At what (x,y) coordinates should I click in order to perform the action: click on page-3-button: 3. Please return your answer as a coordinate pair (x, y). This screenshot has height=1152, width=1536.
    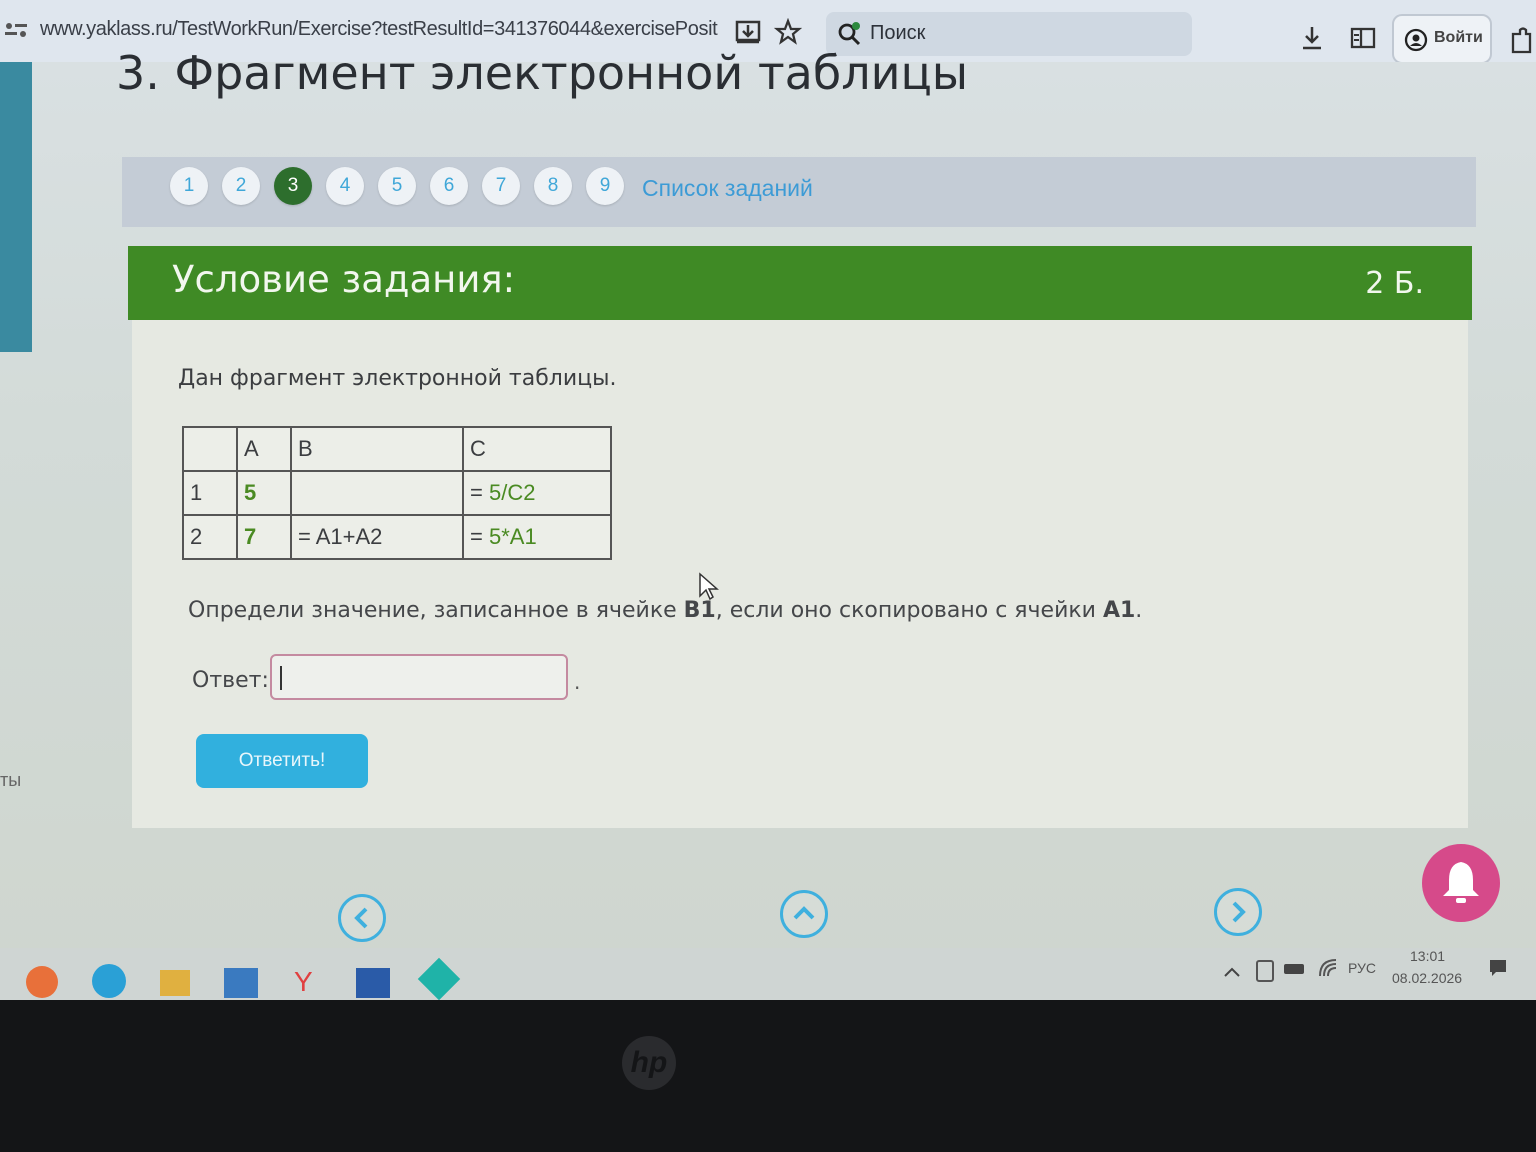
    Looking at the image, I should click on (293, 186).